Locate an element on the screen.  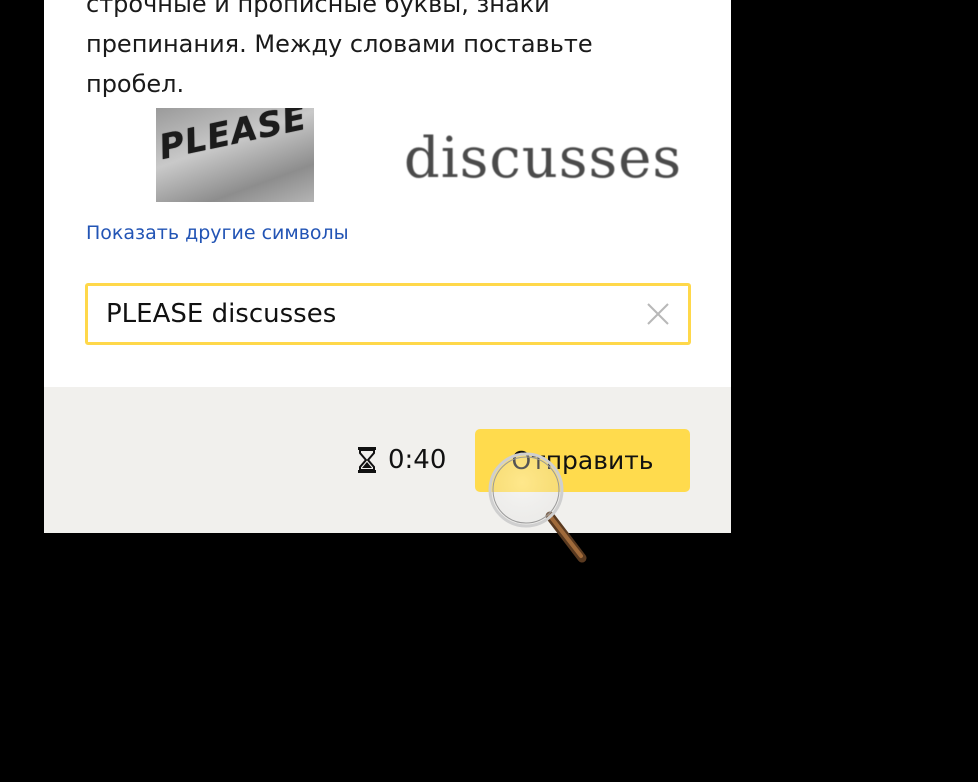
captcha-images: PLEASE discusses is located at coordinates (436, 155).